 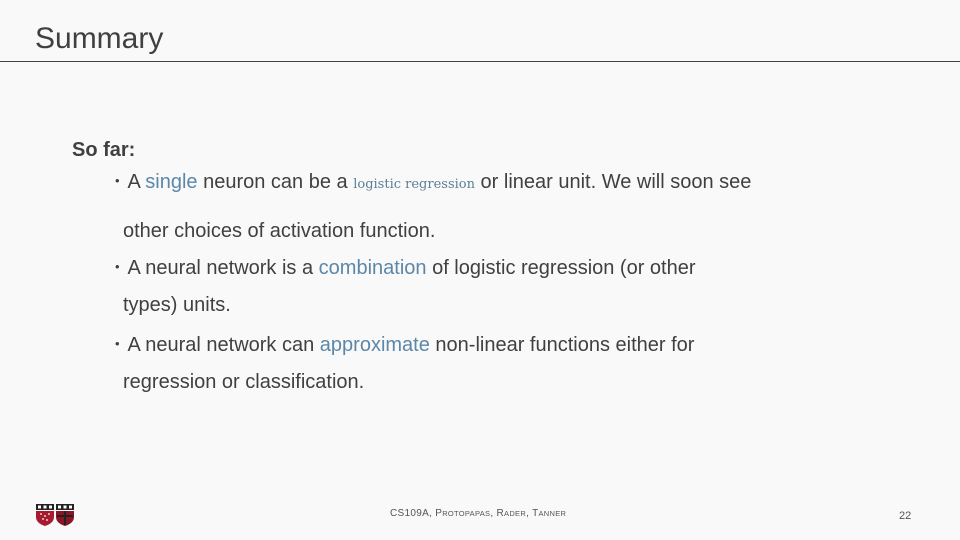 I want to click on institution-logo, so click(x=56, y=515).